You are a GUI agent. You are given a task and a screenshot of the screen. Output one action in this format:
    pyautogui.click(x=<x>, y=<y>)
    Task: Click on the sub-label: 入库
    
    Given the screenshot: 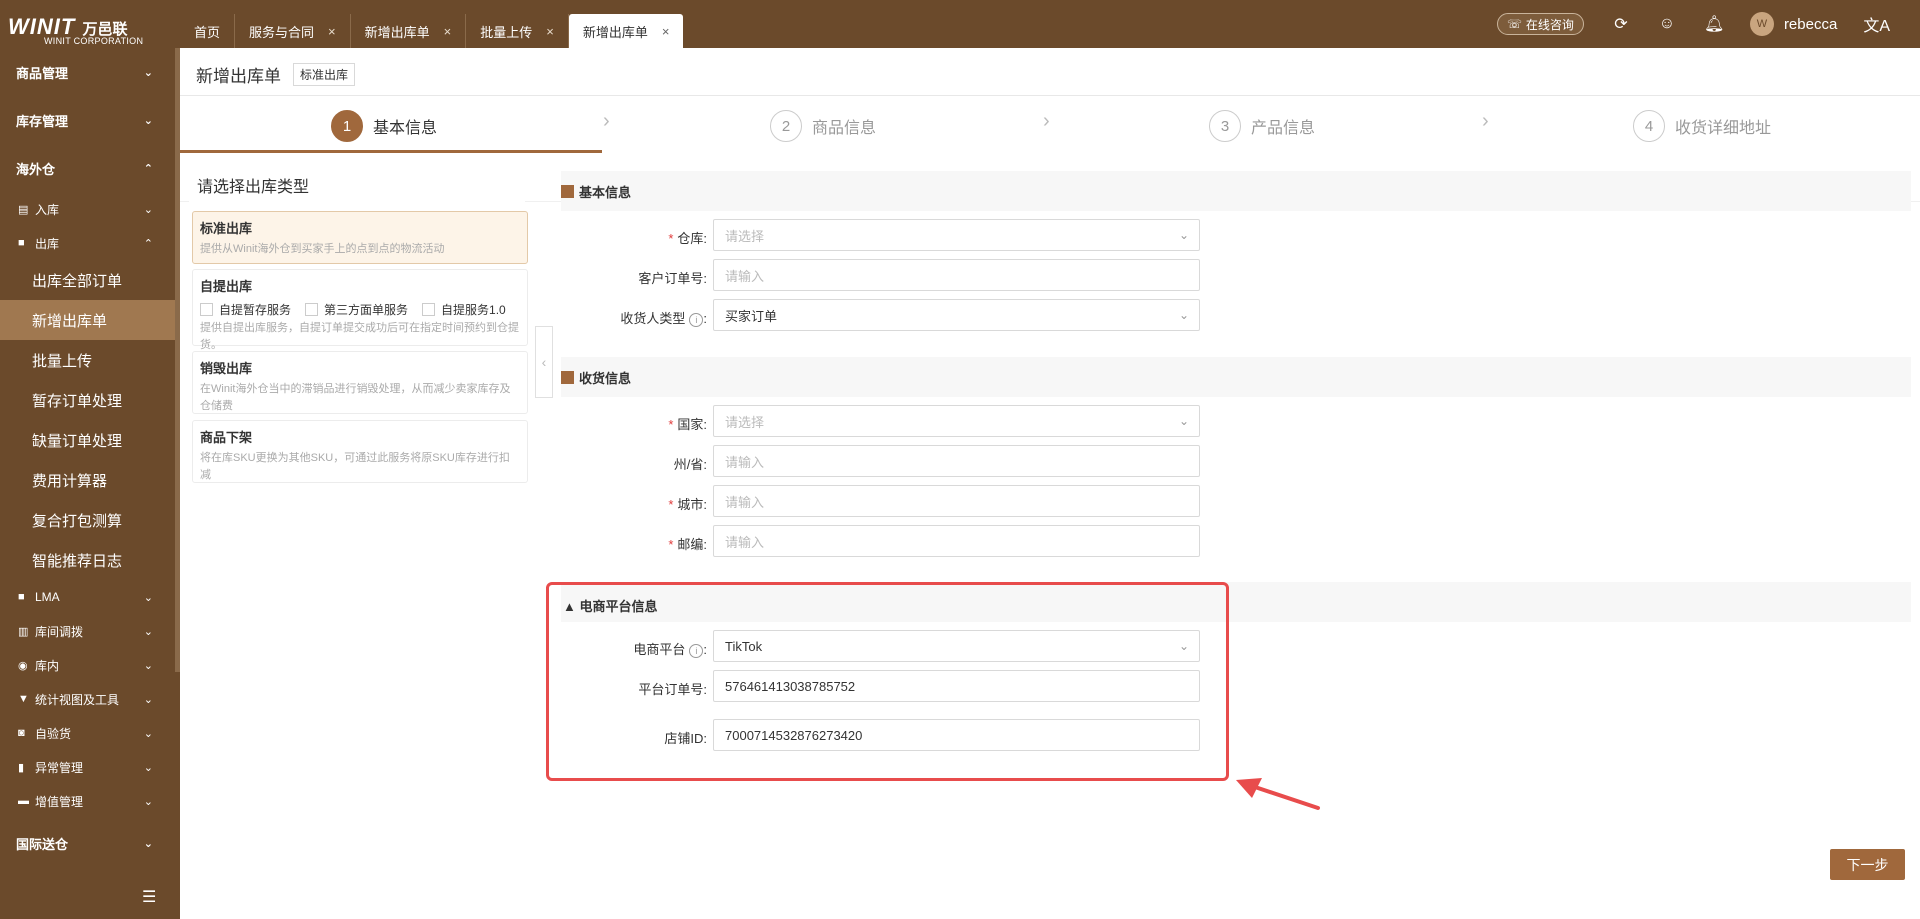 What is the action you would take?
    pyautogui.click(x=47, y=209)
    